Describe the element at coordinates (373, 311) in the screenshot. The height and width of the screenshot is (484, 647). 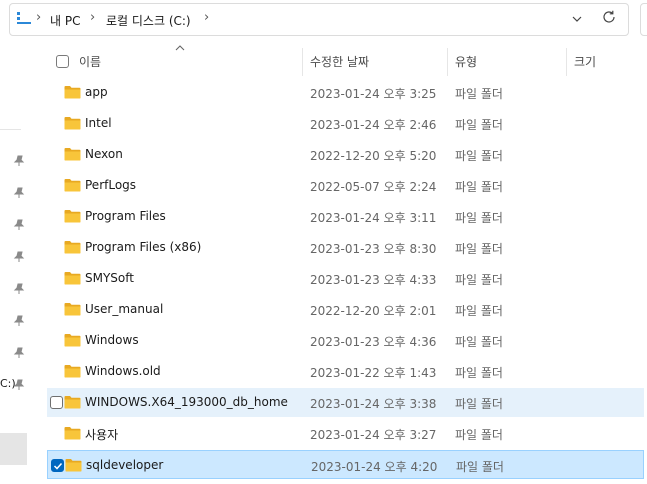
I see `modified-date: 2022-12-20 오후 2:01` at that location.